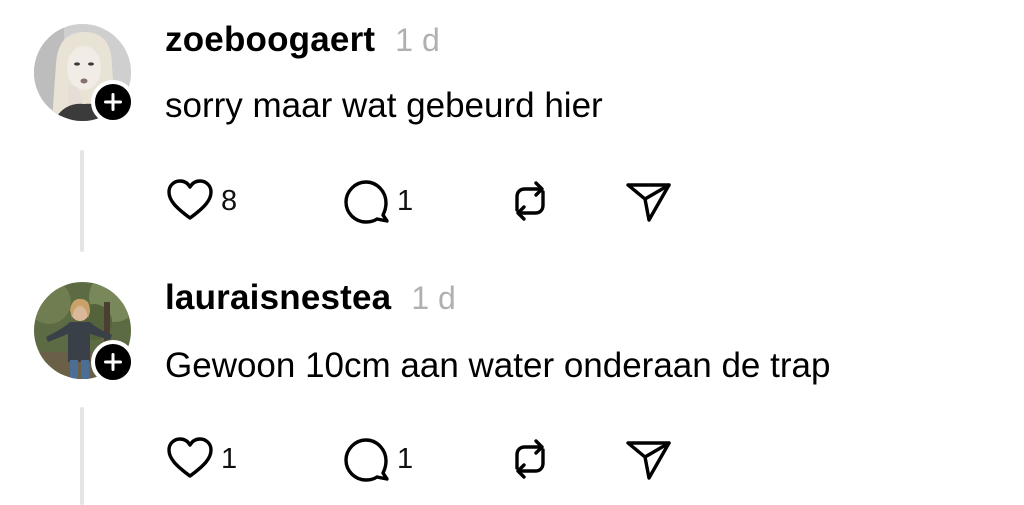 The width and height of the screenshot is (1024, 505). I want to click on username: zoeboogaert, so click(270, 40).